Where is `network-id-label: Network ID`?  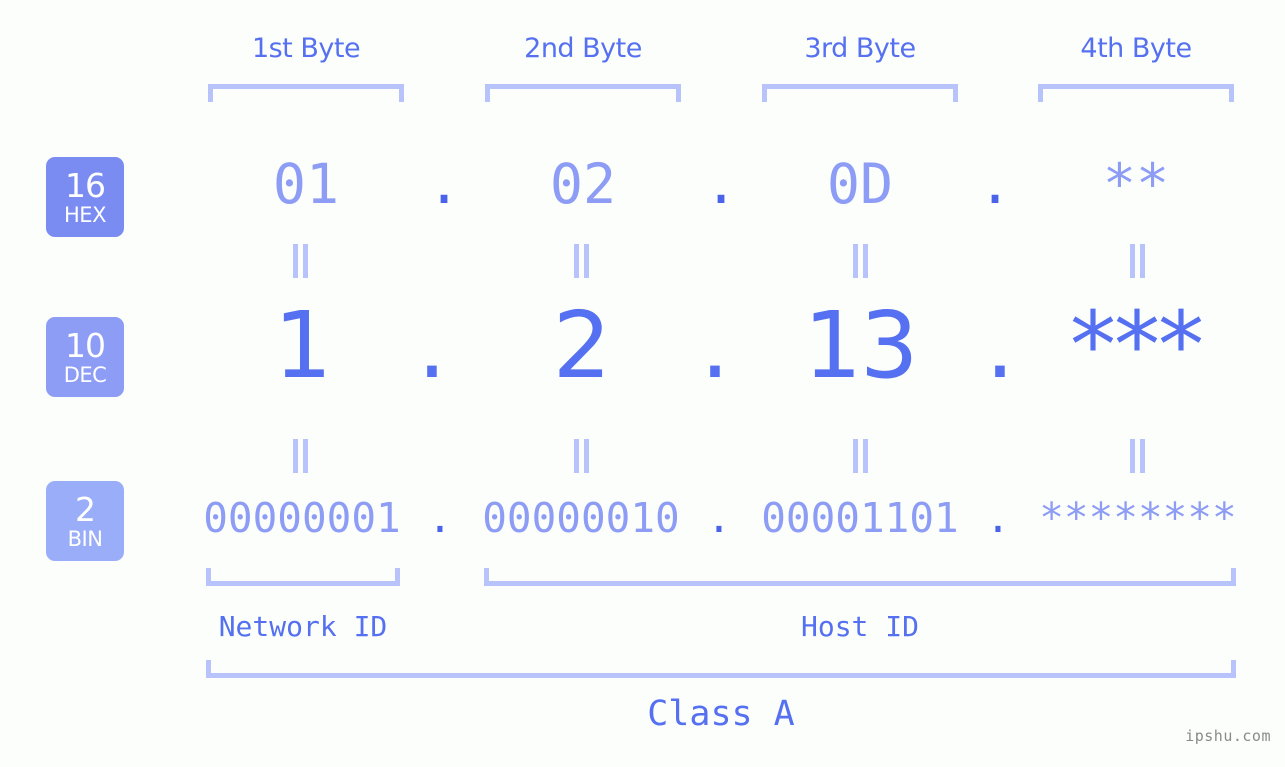 network-id-label: Network ID is located at coordinates (303, 626).